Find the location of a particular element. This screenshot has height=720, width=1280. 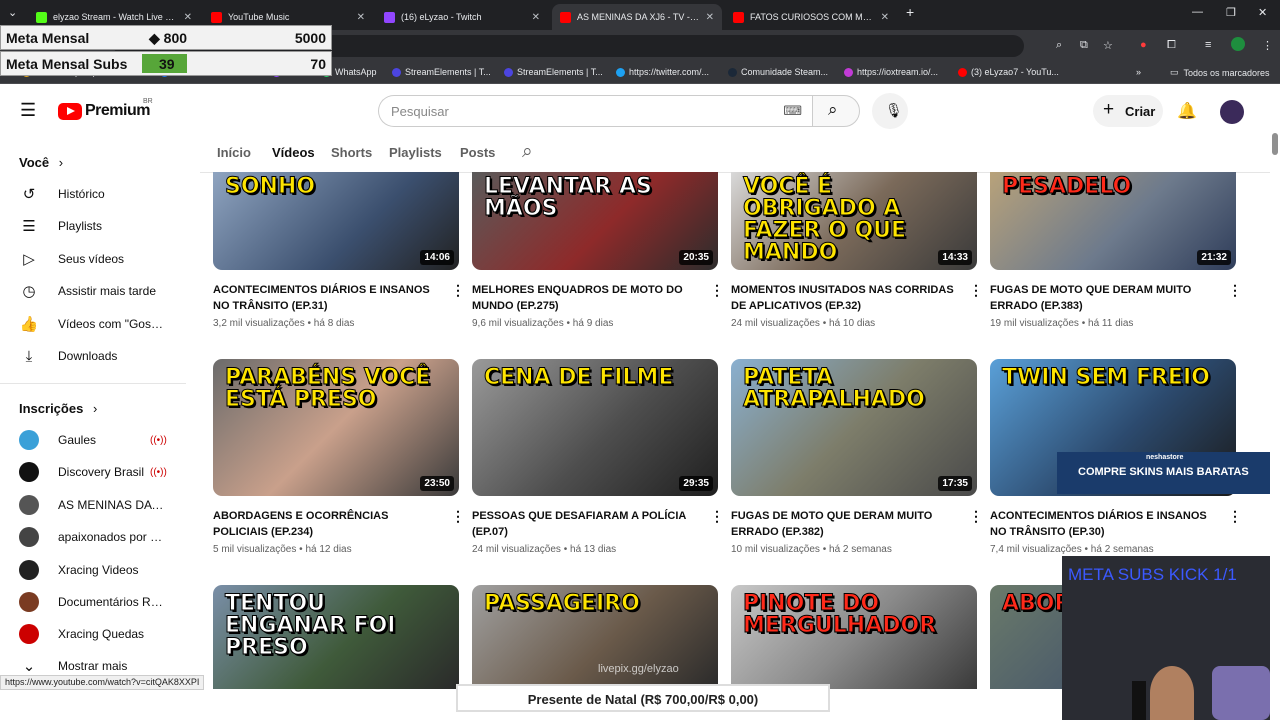

video-thumbnail: PATETA ATRAPALHADO 17:35 is located at coordinates (854, 427).